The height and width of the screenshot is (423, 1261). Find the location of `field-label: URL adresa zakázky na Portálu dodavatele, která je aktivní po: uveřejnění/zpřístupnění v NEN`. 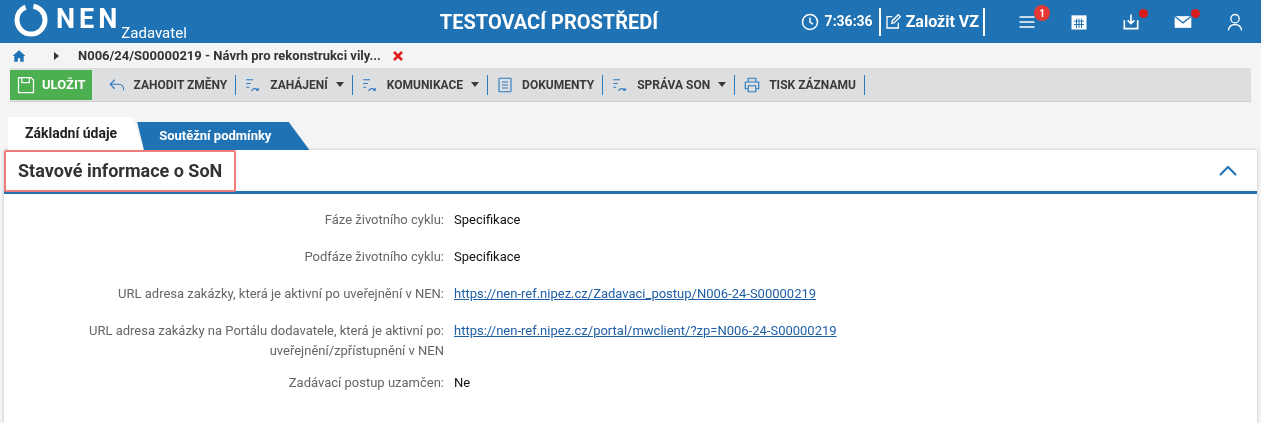

field-label: URL adresa zakázky na Portálu dodavatele, která je aktivní po: uveřejnění/zpřístupnění v NEN is located at coordinates (265, 341).